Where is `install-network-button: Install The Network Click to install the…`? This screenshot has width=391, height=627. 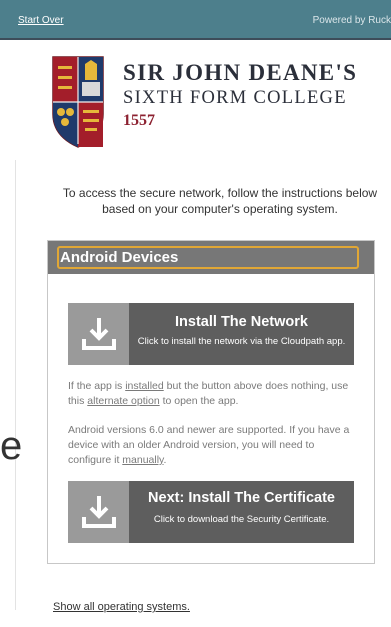 install-network-button: Install The Network Click to install the… is located at coordinates (211, 334).